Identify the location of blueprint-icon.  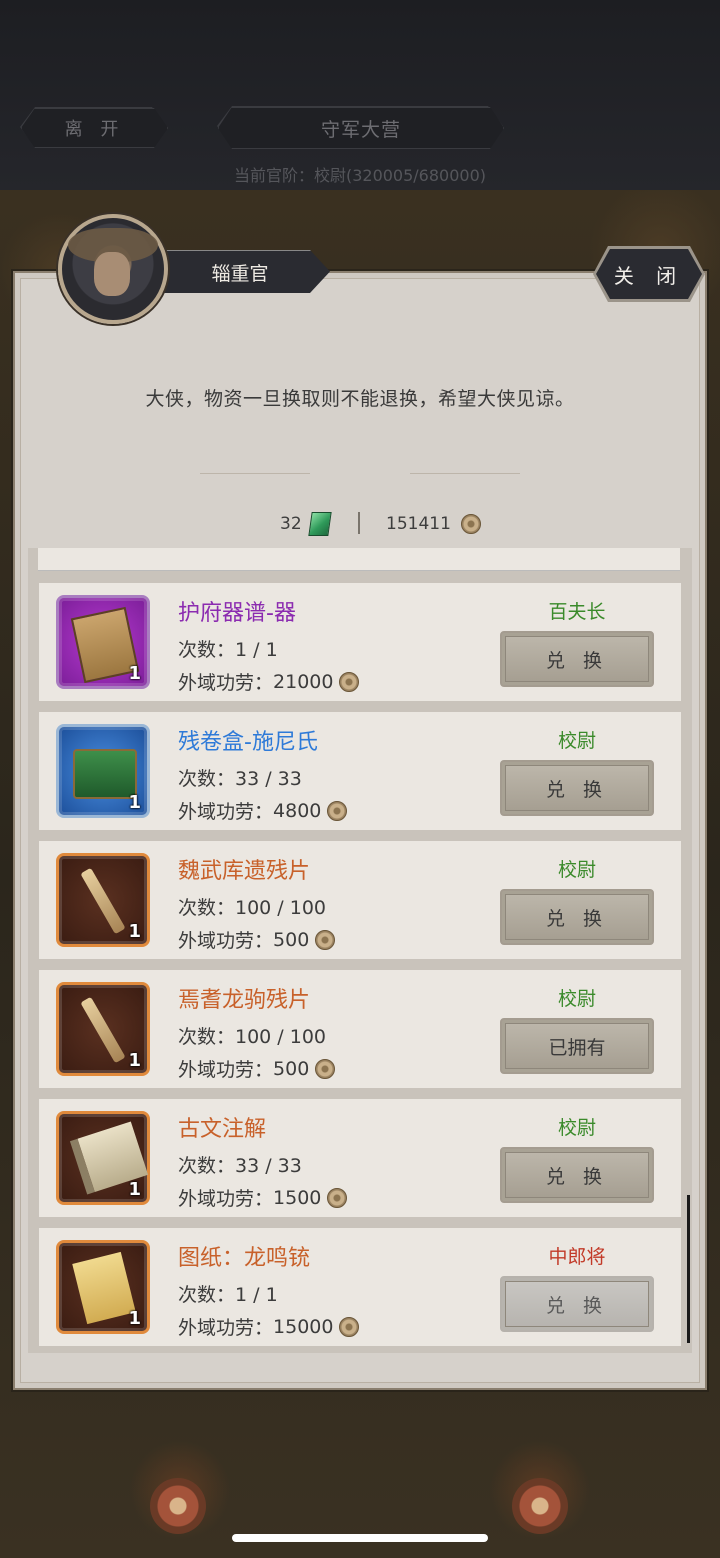
(104, 1288).